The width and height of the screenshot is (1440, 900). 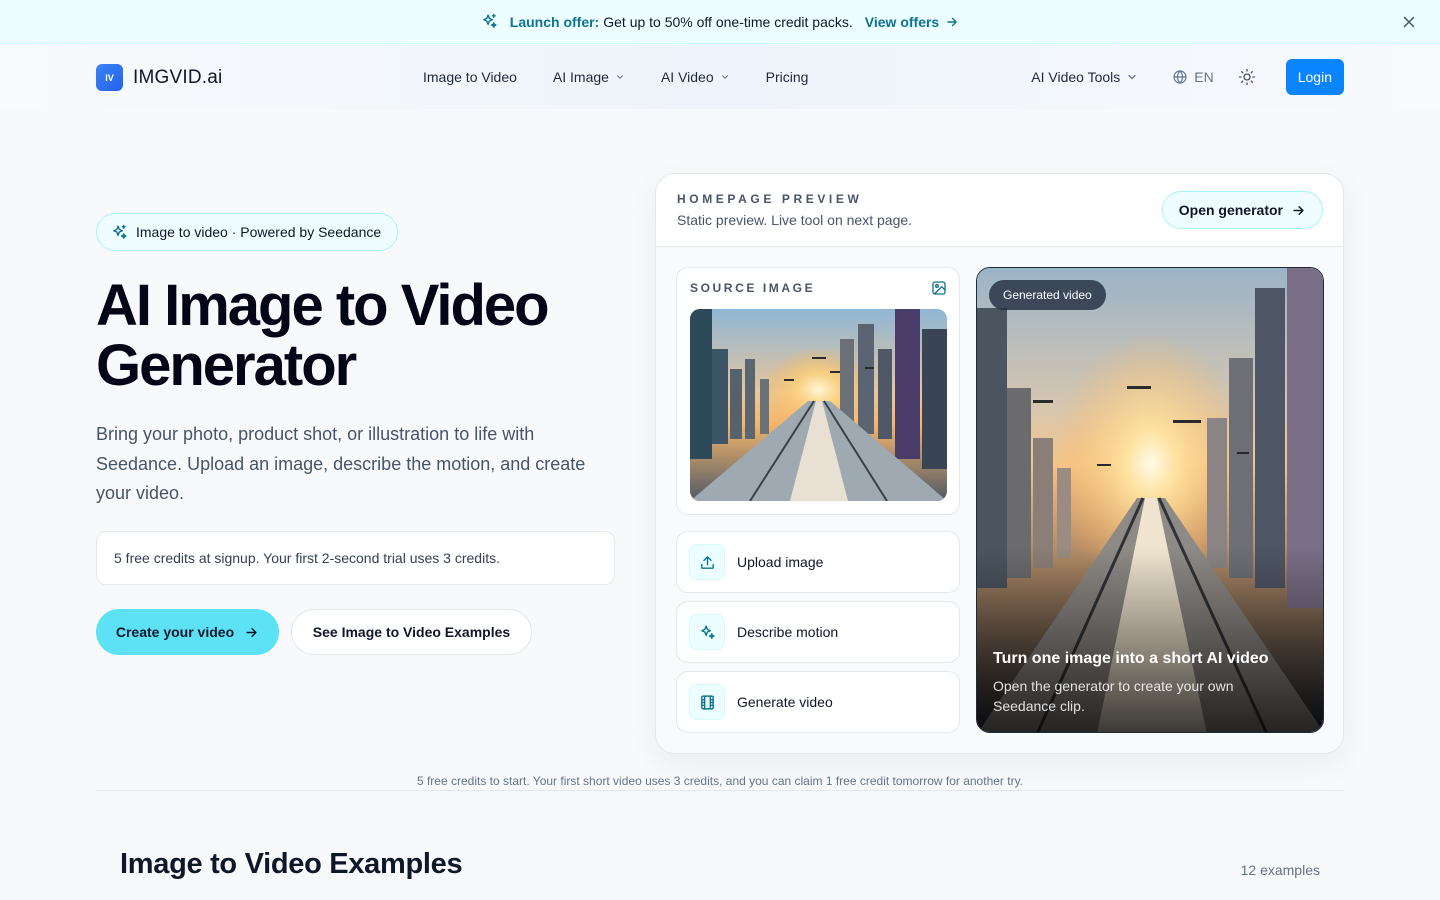 I want to click on source-image-panel: SOURCE IMAGE, so click(x=818, y=391).